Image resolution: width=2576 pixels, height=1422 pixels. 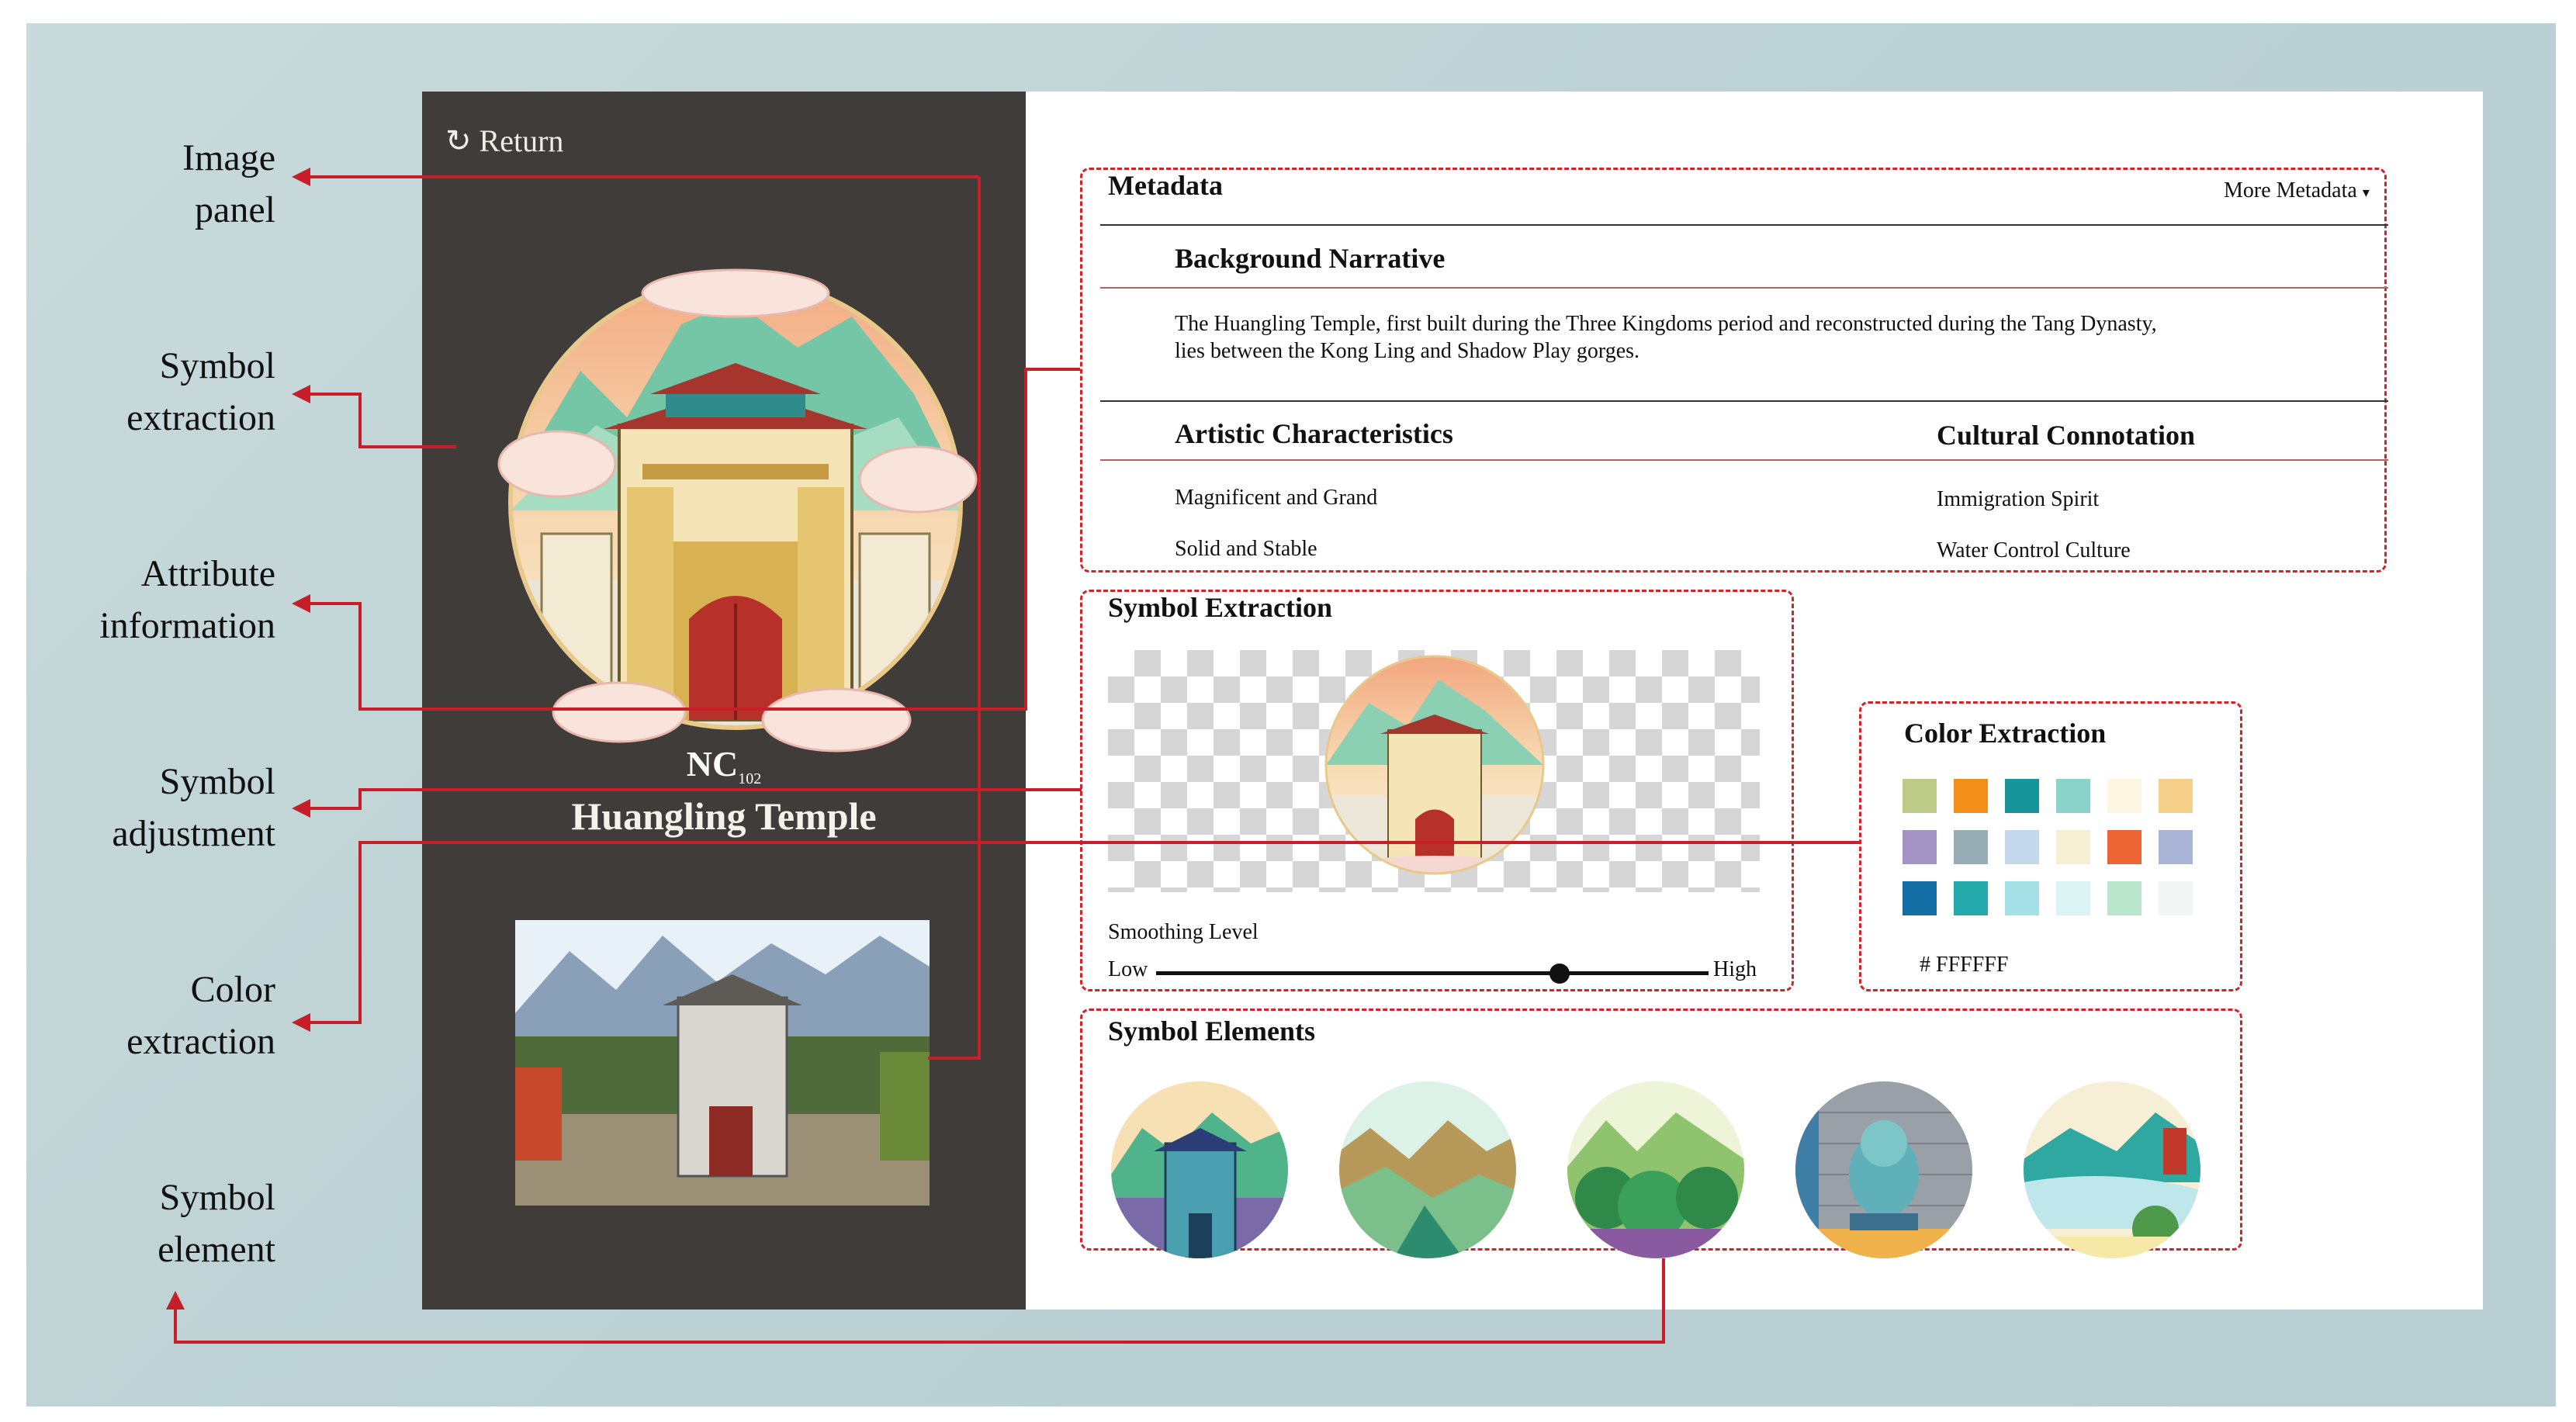 I want to click on connector-image-panel, so click(x=955, y=618).